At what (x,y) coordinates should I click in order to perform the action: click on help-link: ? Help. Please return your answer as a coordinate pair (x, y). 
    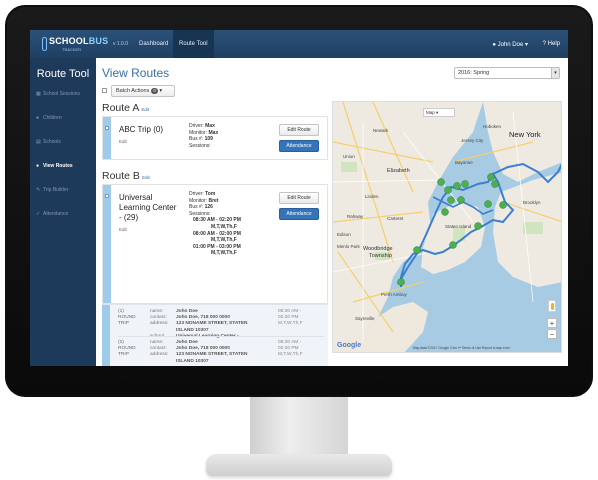
    Looking at the image, I should click on (551, 44).